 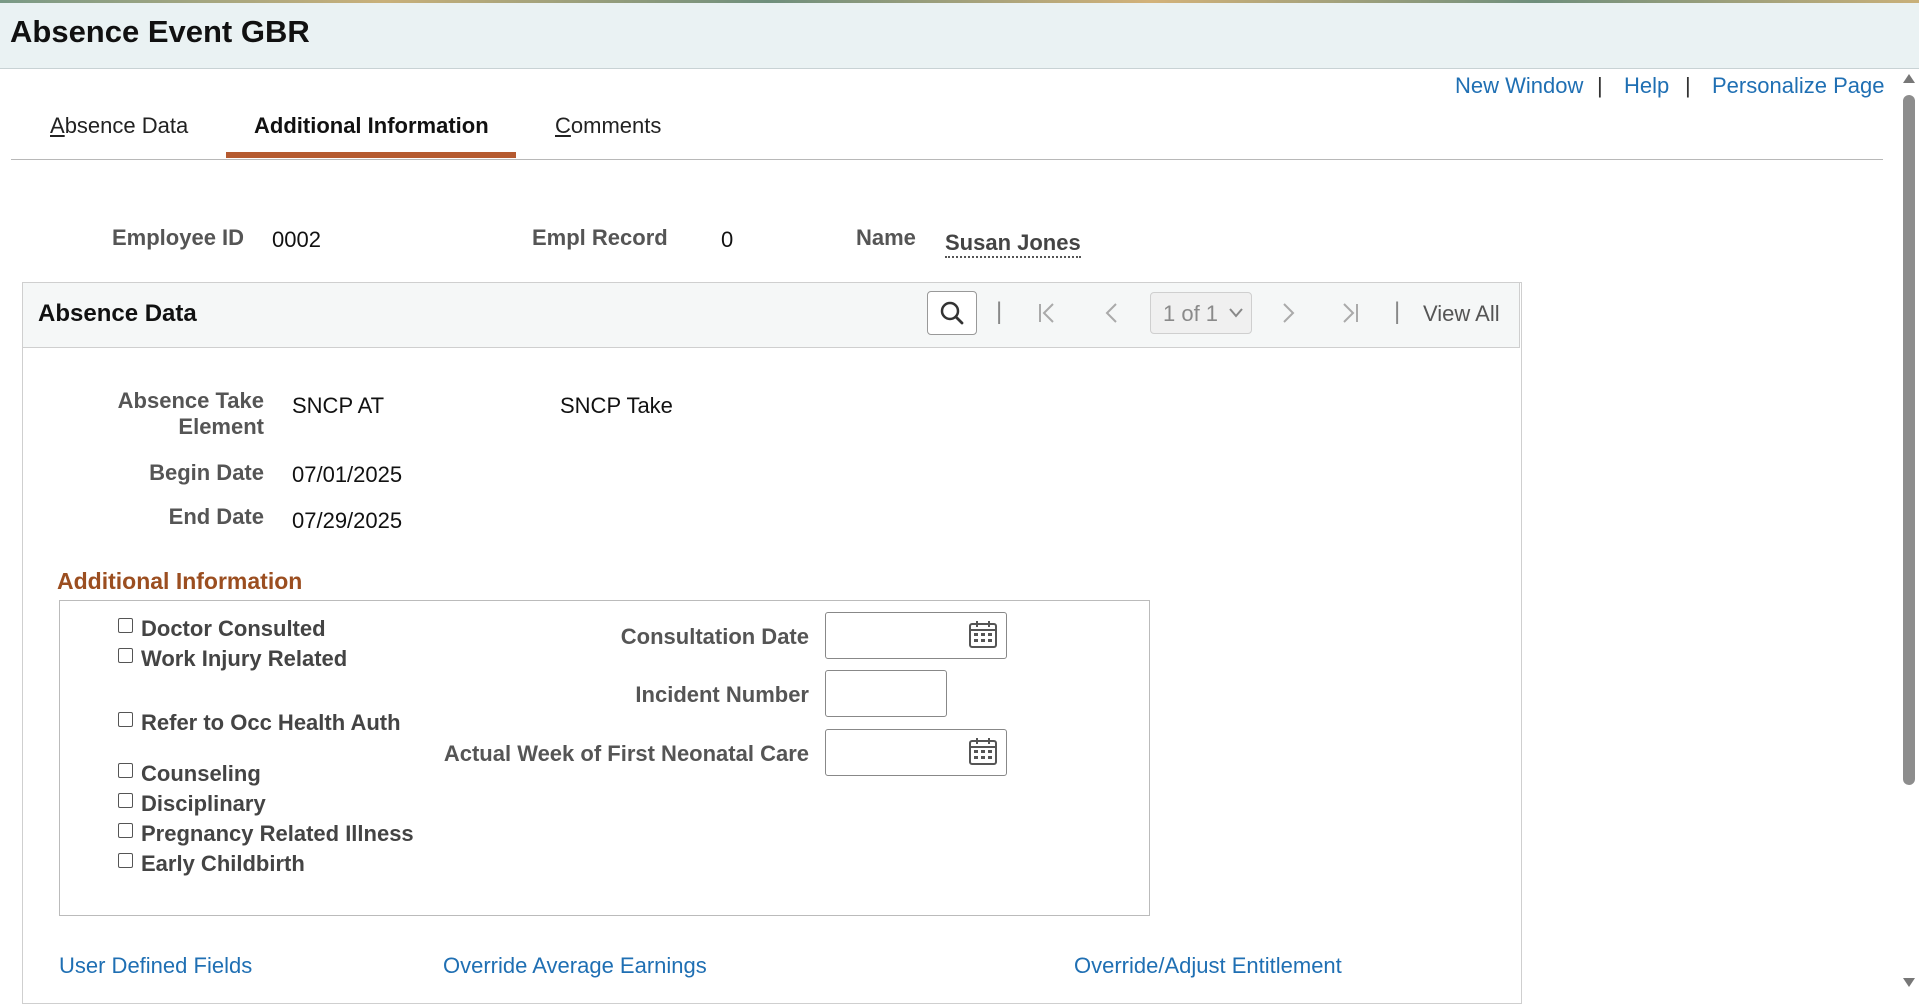 I want to click on next-page-icon, so click(x=1289, y=315).